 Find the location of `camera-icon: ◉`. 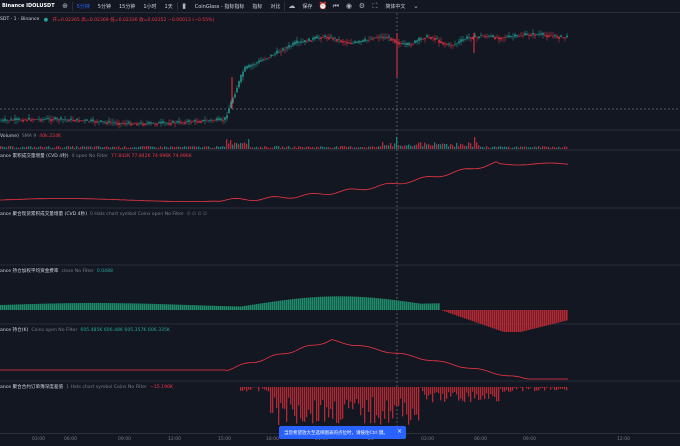

camera-icon: ◉ is located at coordinates (348, 6).